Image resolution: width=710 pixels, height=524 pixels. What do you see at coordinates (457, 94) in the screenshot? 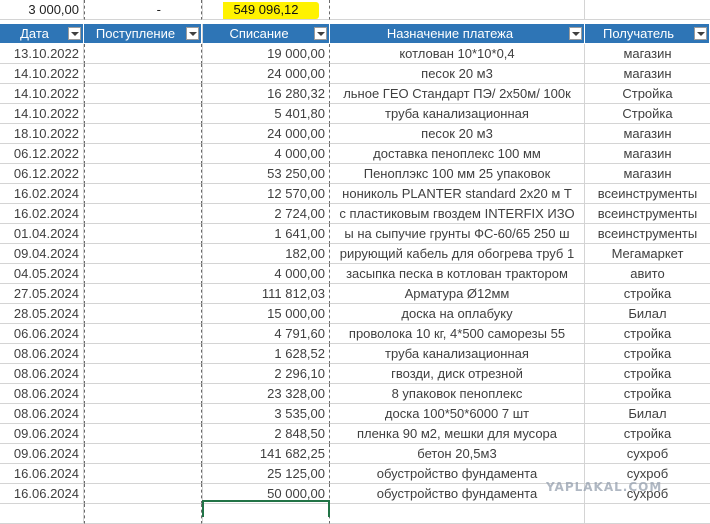
I see `purpose-cell: льное ГЕО Стандарт ПЭ/ 2х50м/ 100к` at bounding box center [457, 94].